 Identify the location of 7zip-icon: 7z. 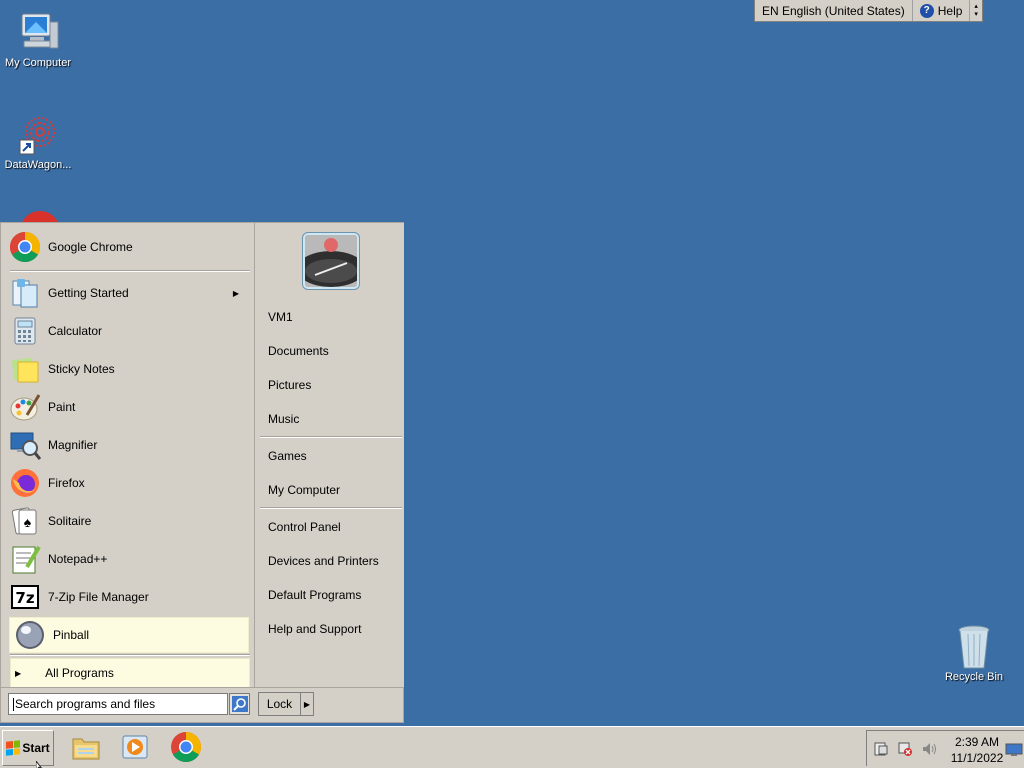
(25, 597).